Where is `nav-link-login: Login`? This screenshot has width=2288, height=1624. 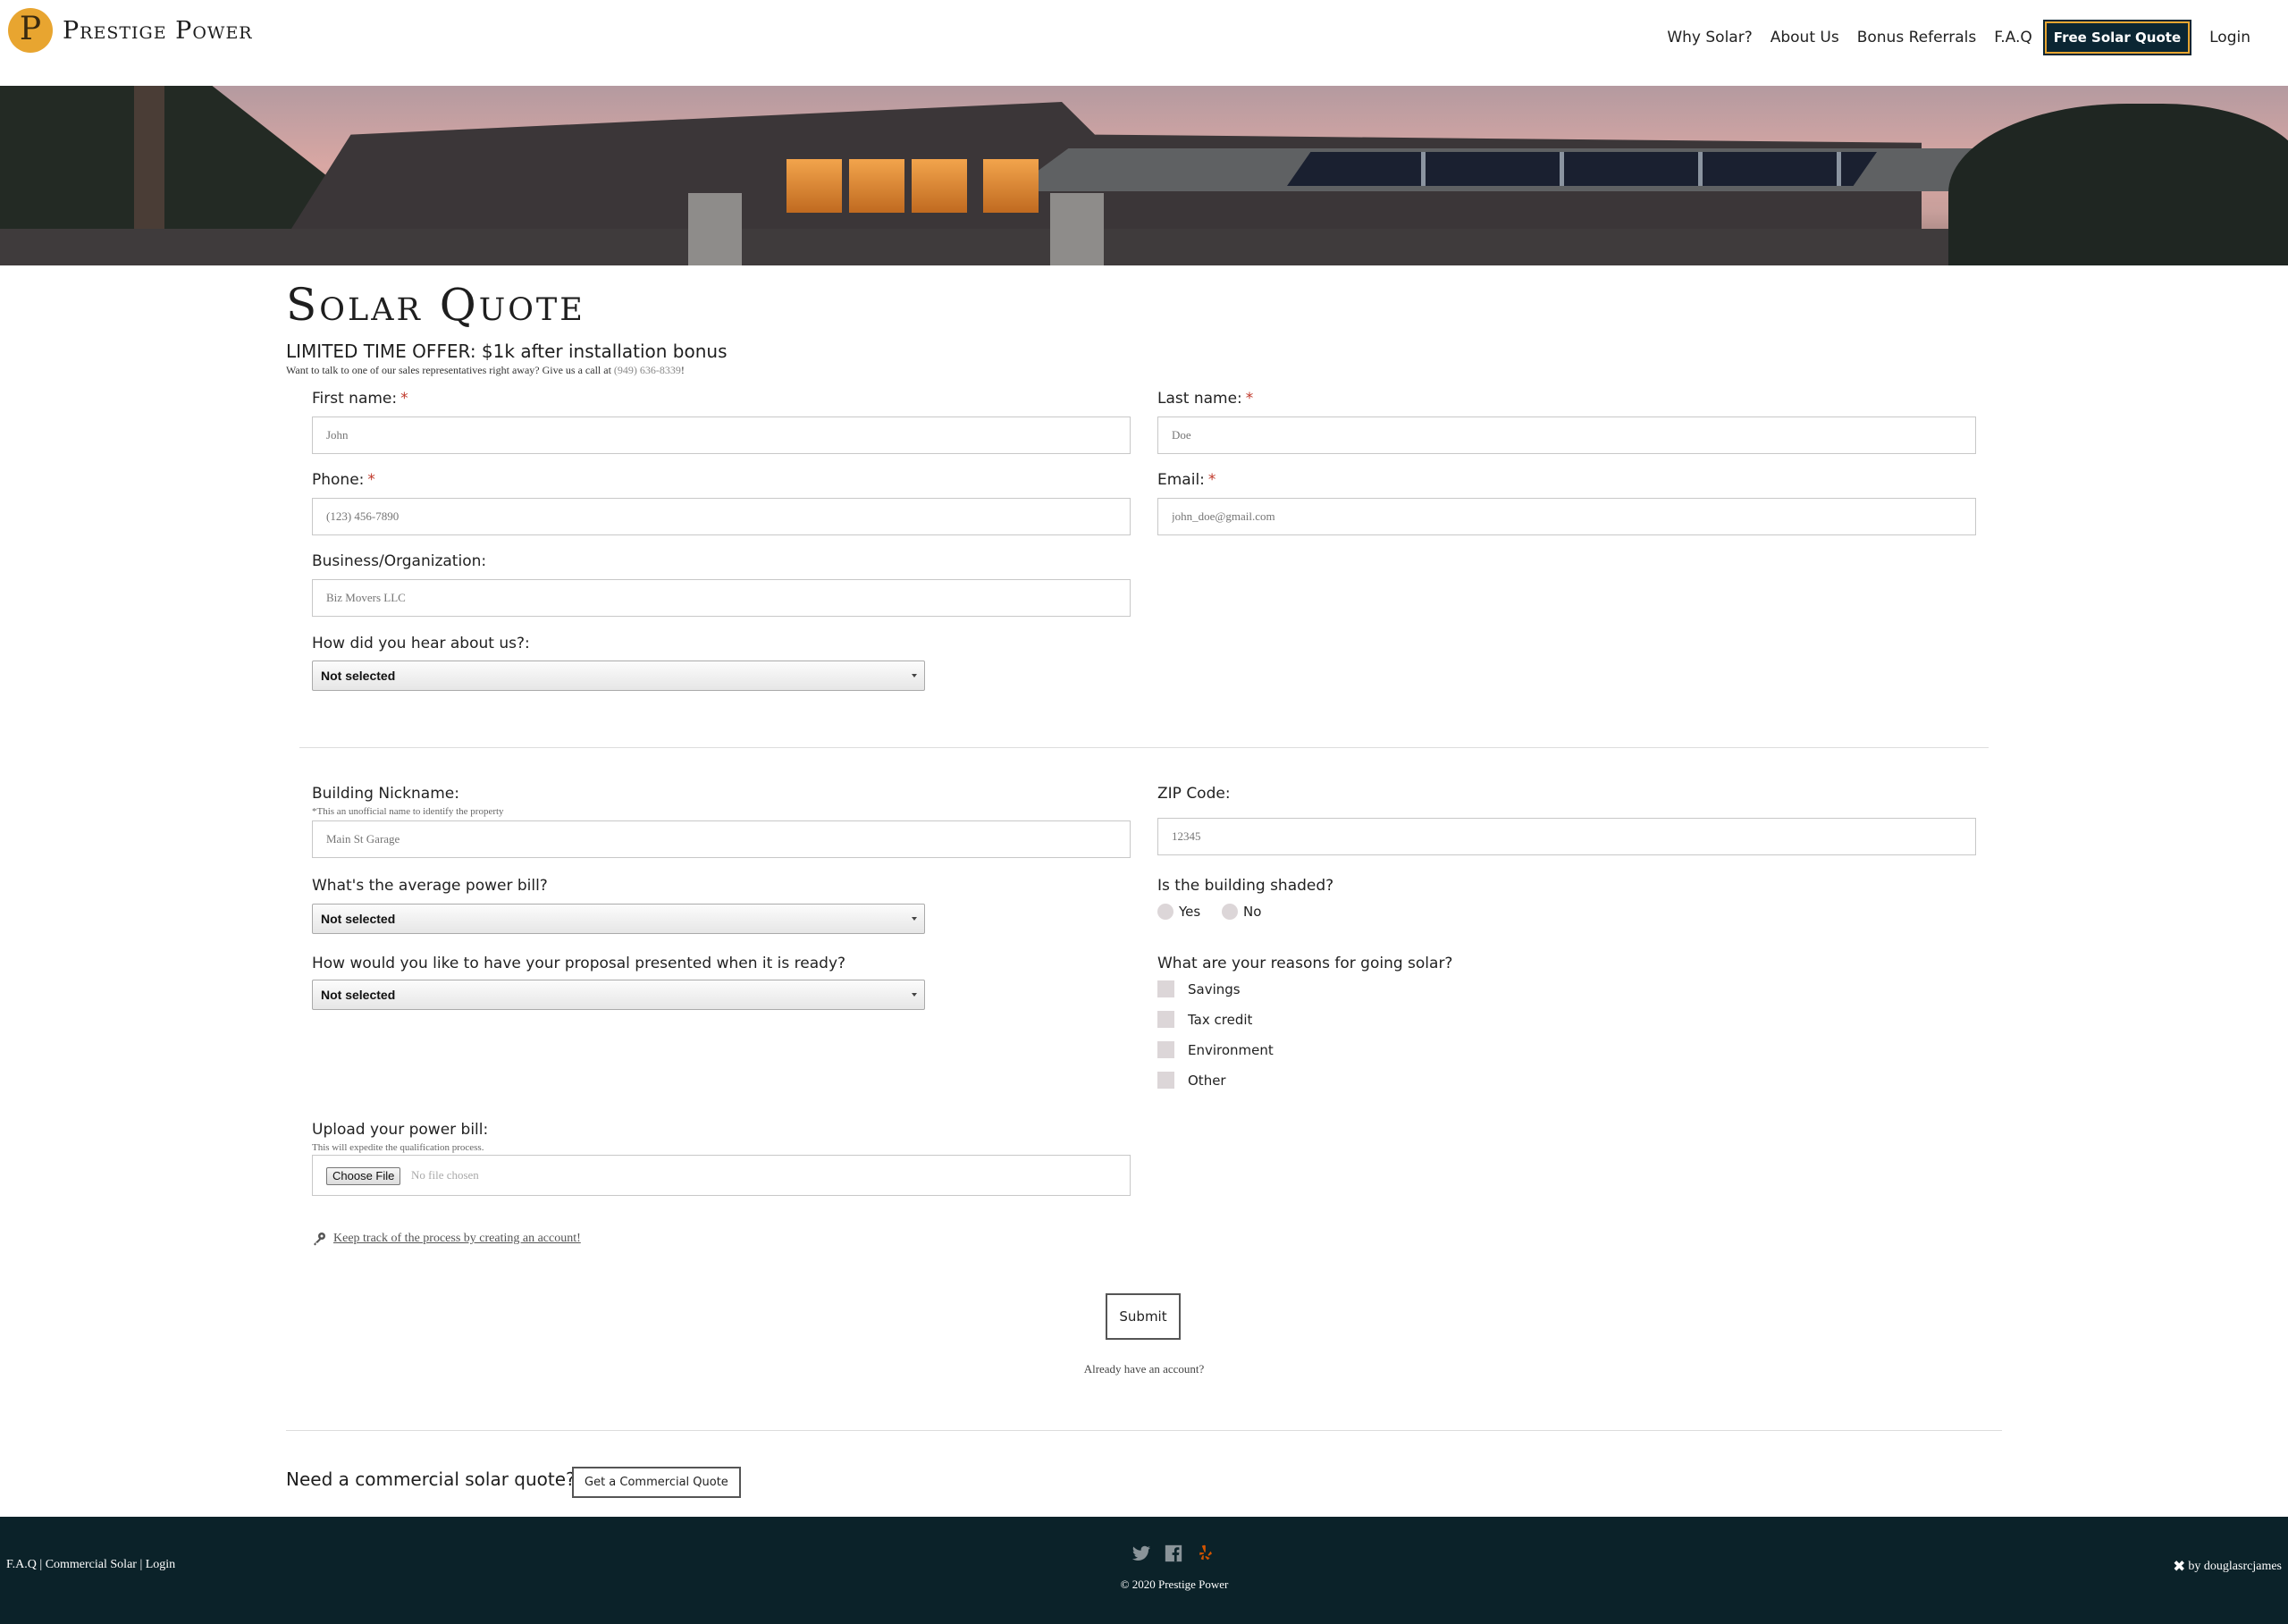 nav-link-login: Login is located at coordinates (2229, 37).